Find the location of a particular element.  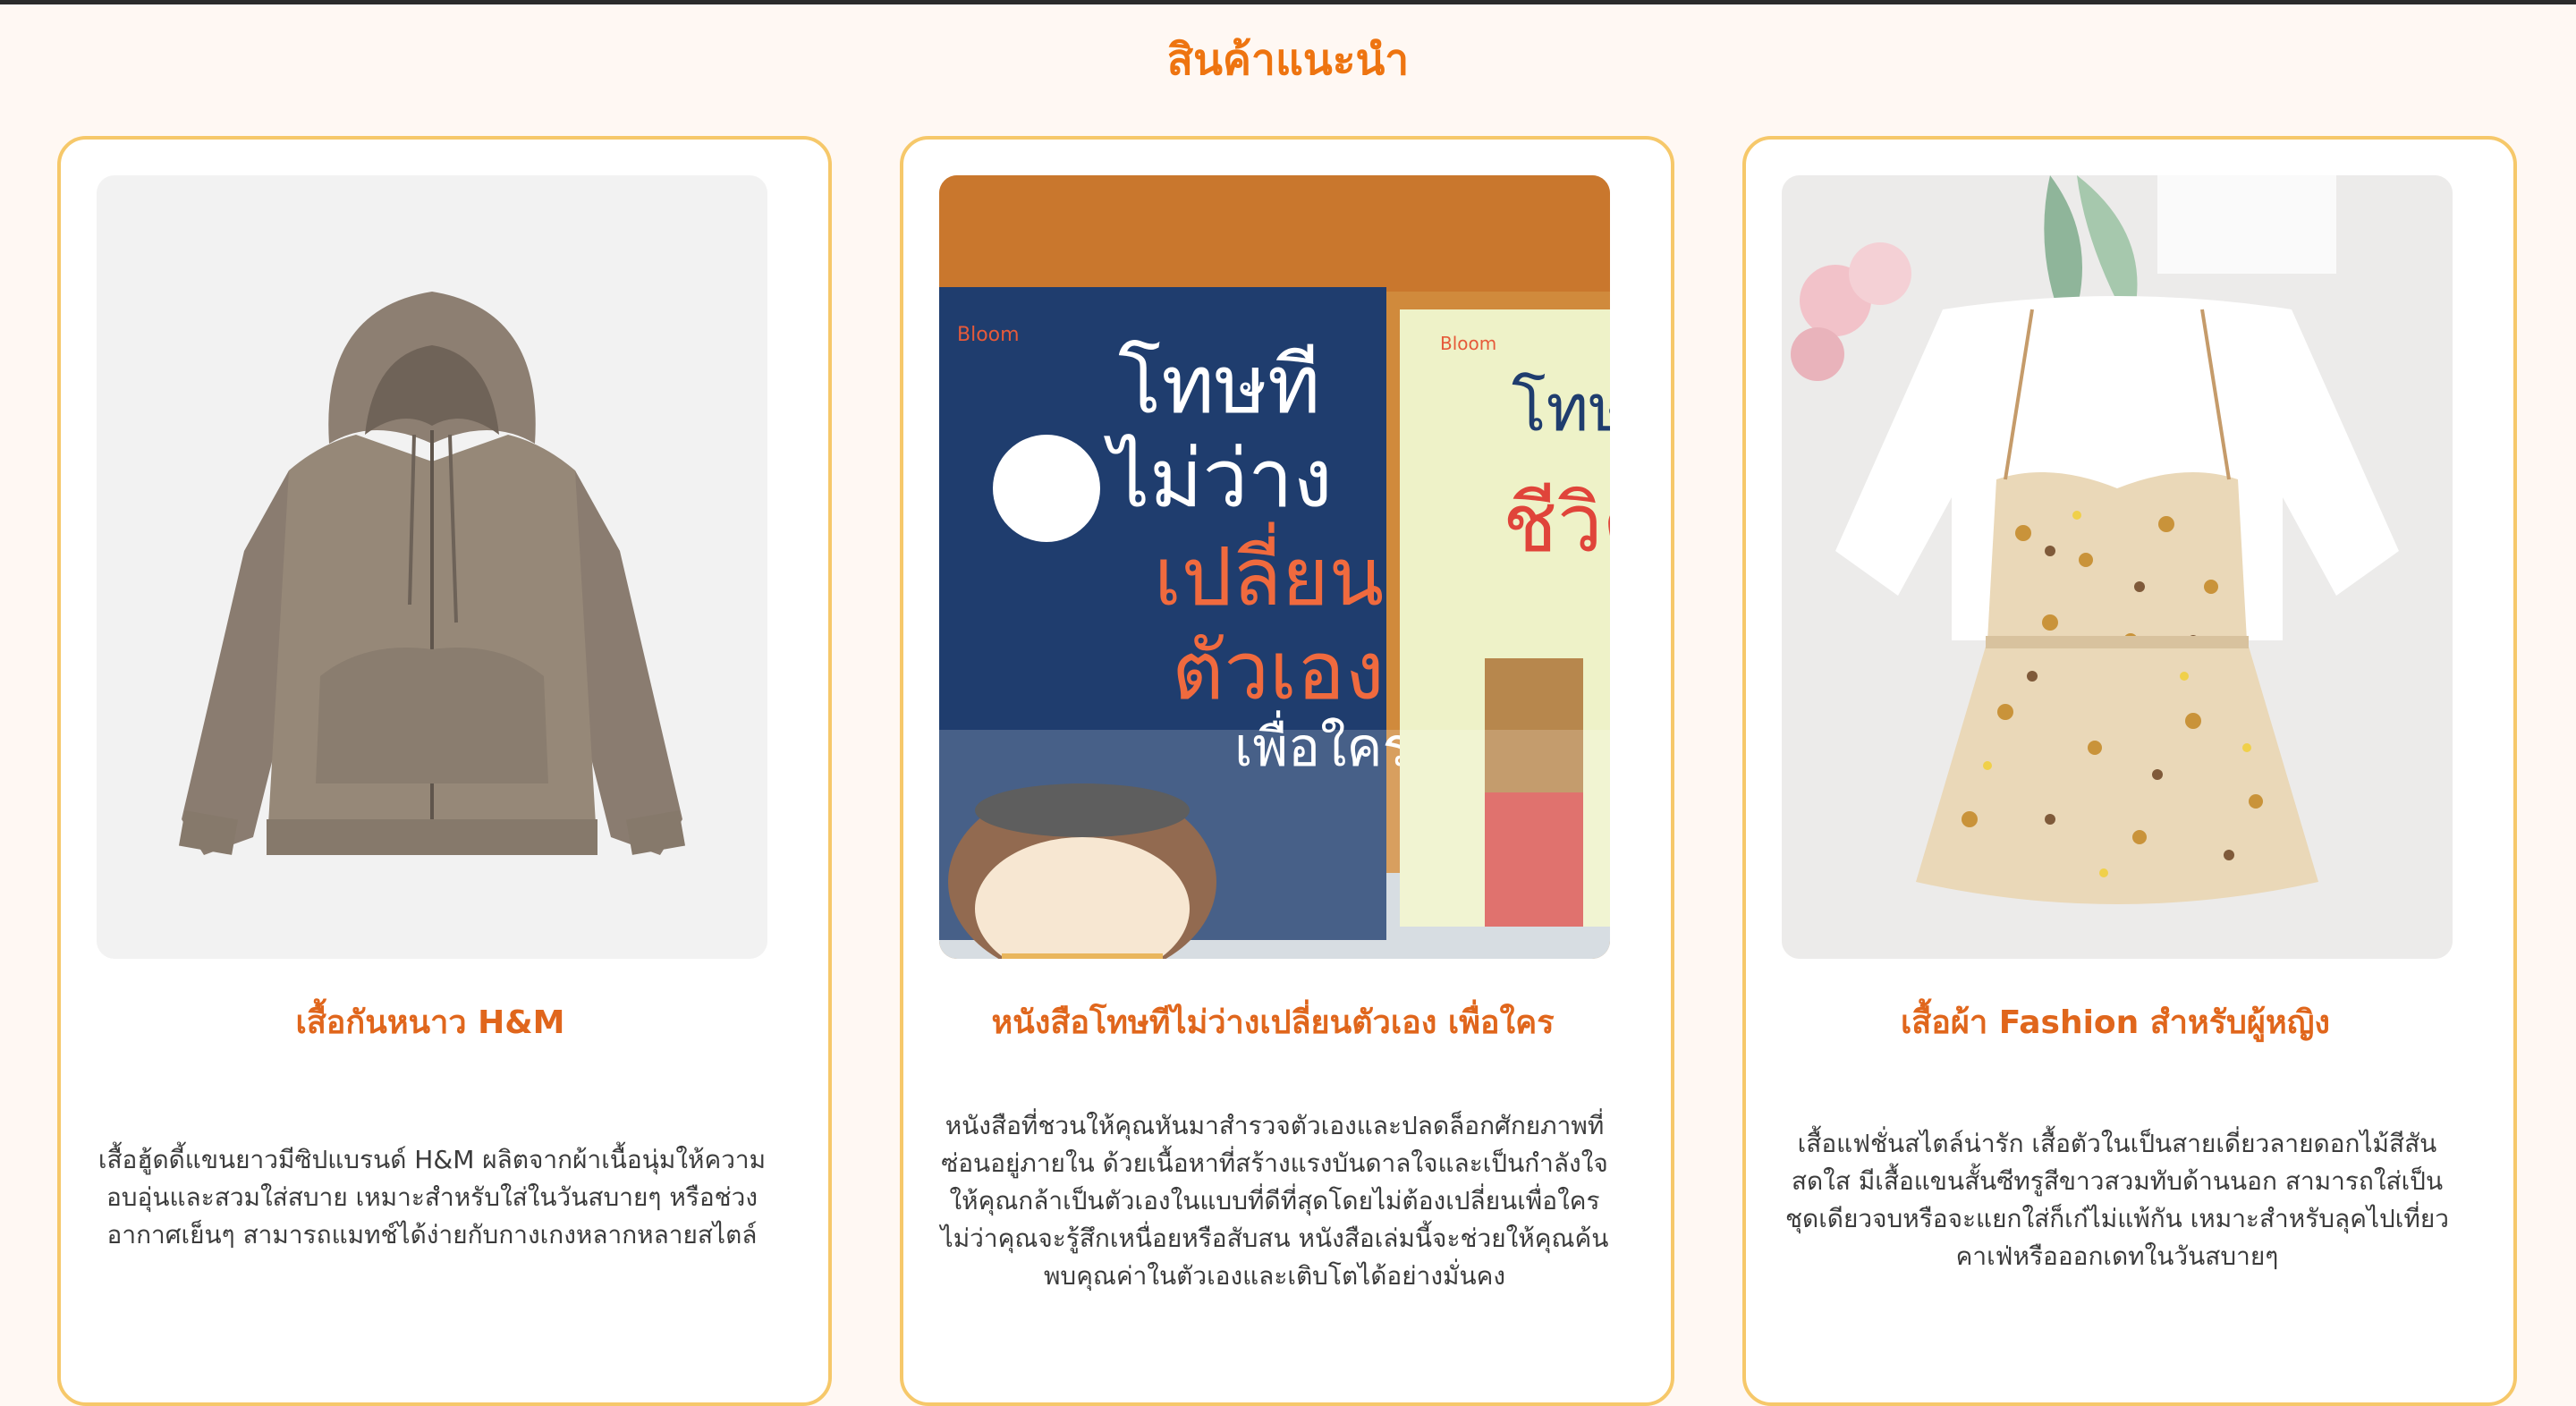

book-cover-line2: ไม่ว่าง is located at coordinates (1218, 479).